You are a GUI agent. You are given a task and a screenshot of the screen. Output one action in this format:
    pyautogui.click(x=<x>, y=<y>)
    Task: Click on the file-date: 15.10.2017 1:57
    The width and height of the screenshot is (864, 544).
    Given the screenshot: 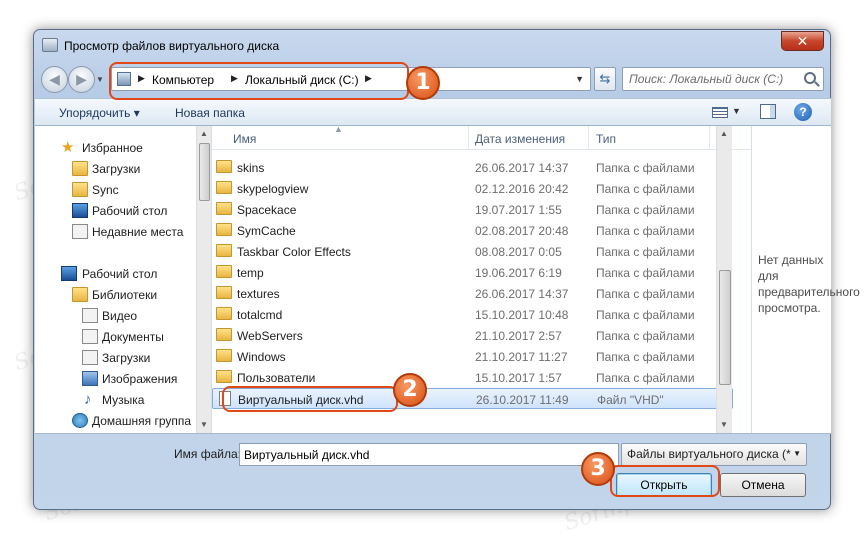 What is the action you would take?
    pyautogui.click(x=518, y=378)
    